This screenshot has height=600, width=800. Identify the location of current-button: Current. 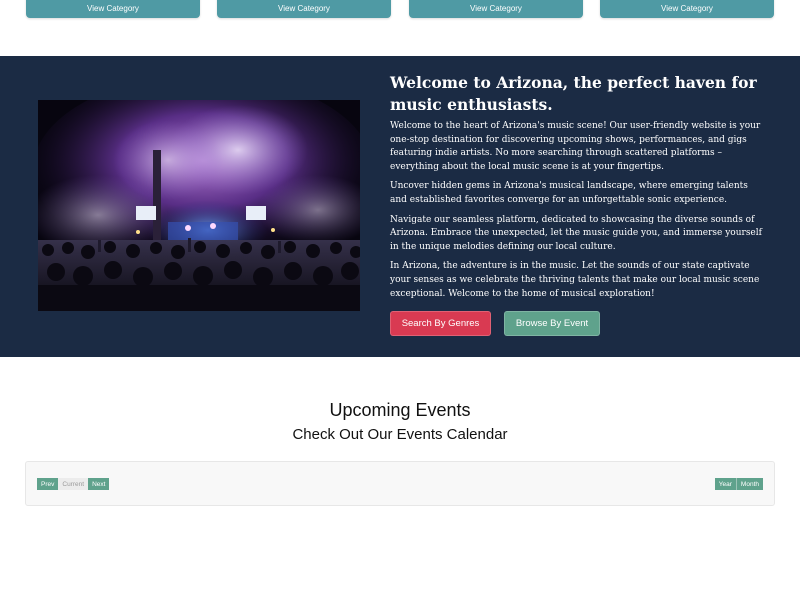
(73, 484).